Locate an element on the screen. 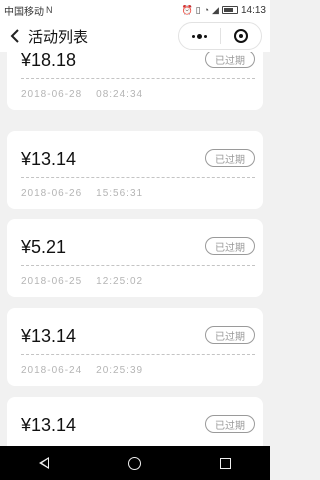 Image resolution: width=320 pixels, height=480 pixels. square-recent-icon is located at coordinates (225, 463).